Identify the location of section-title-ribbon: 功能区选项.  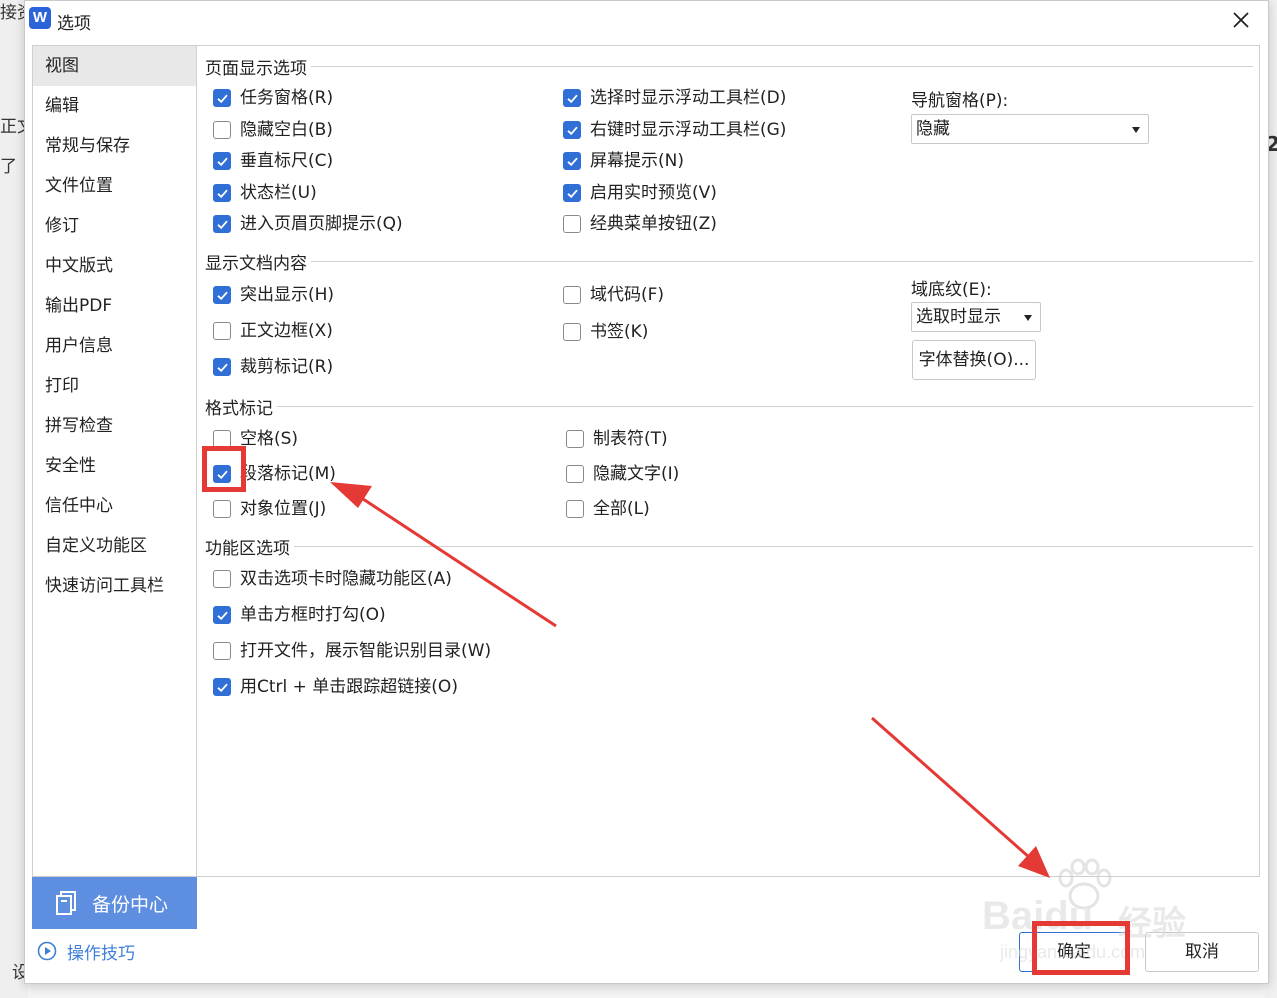
(249, 546).